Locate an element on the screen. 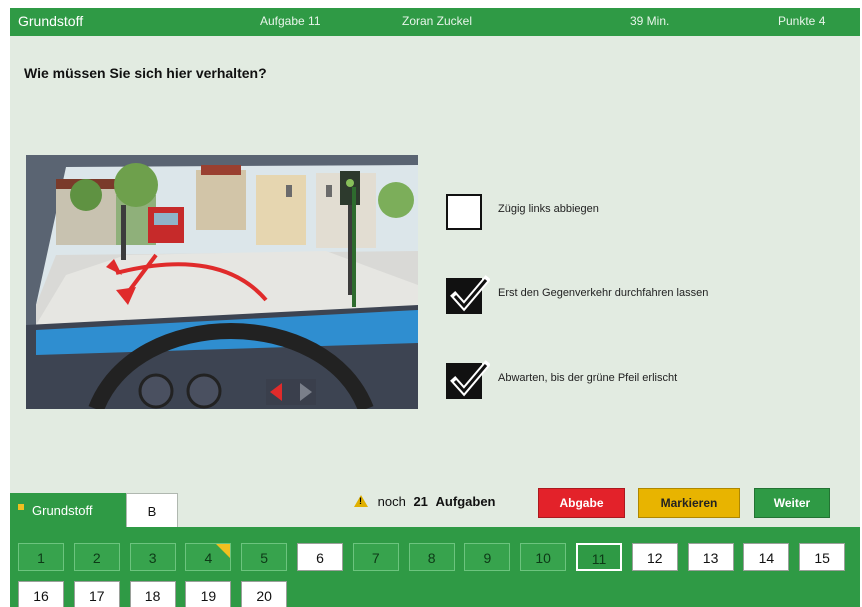 This screenshot has height=607, width=862. task-number-button-17: 17 is located at coordinates (96, 594).